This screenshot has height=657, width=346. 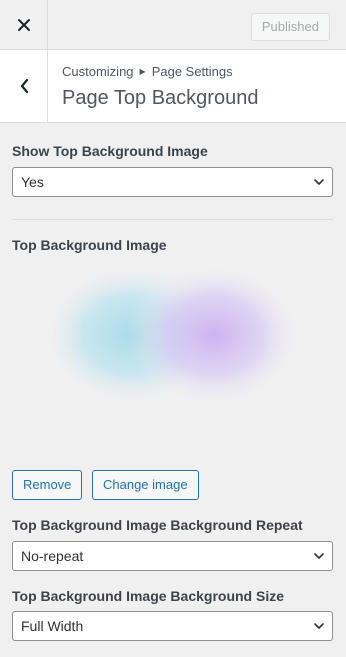 I want to click on breadcrumb-item-page-settings: Page Settings, so click(x=192, y=71).